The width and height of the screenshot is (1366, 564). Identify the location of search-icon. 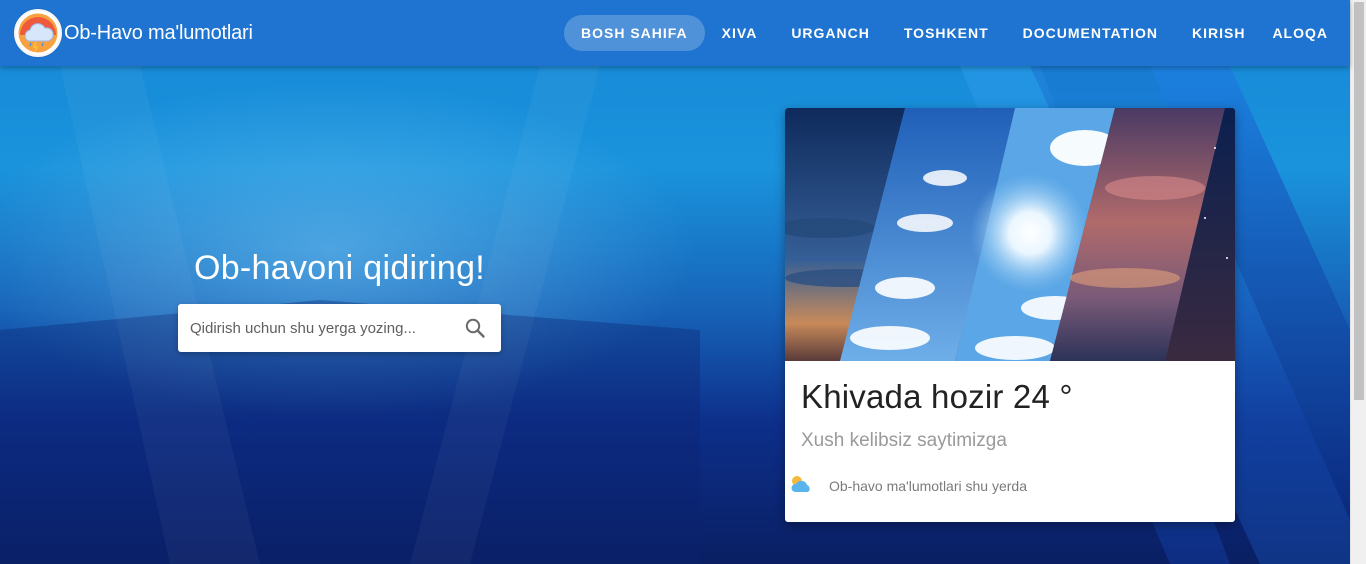
(475, 328).